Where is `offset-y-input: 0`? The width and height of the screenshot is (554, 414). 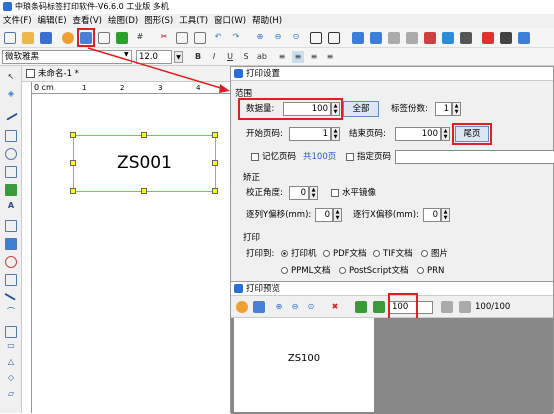 offset-y-input: 0 is located at coordinates (324, 215).